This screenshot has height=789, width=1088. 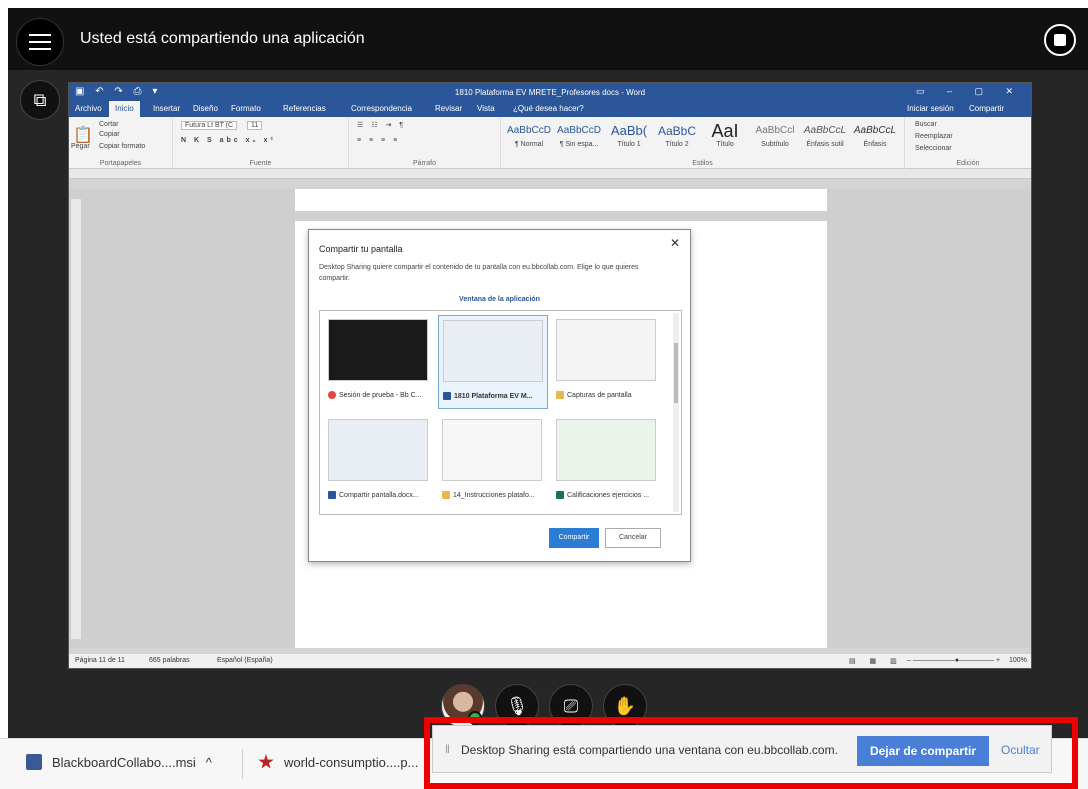 I want to click on window-option: Capturas de pantalla, so click(x=607, y=362).